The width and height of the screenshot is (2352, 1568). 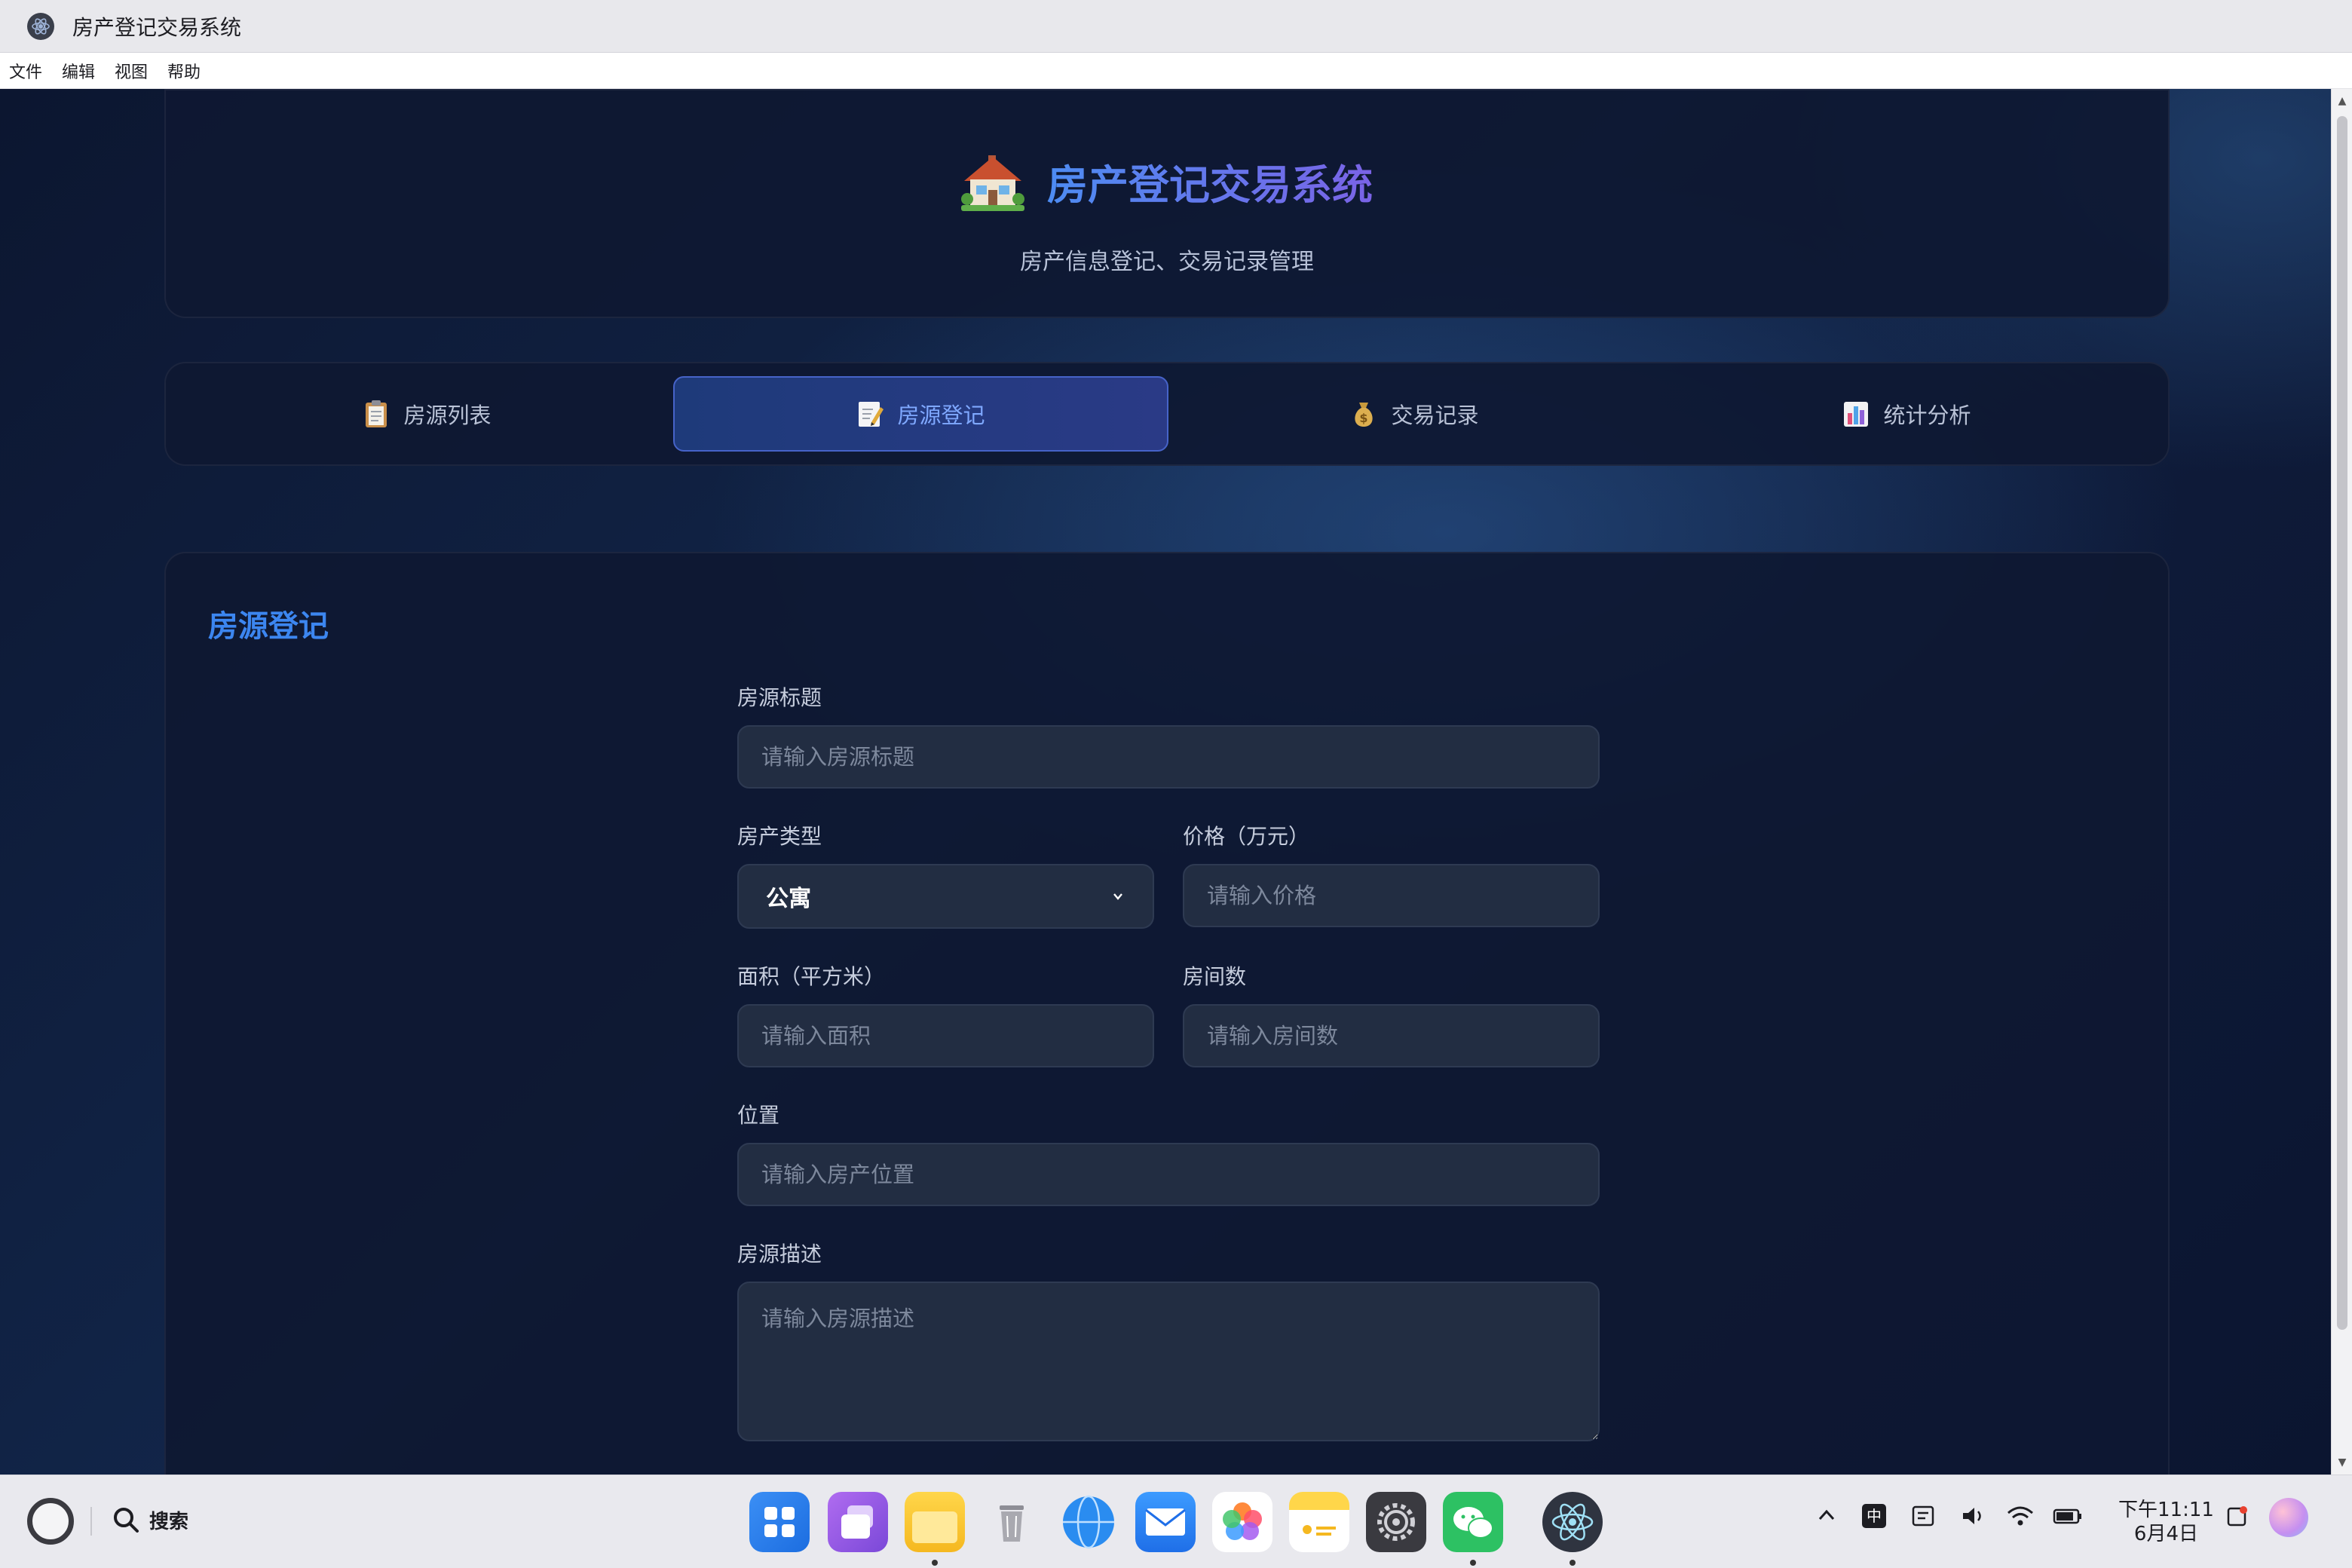 What do you see at coordinates (992, 183) in the screenshot?
I see `house-icon` at bounding box center [992, 183].